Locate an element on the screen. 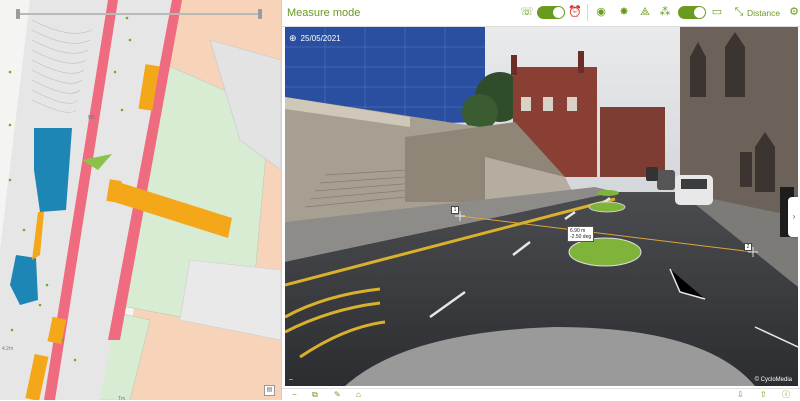 This screenshot has height=401, width=800. area-measure-icon: ▭ is located at coordinates (717, 12).